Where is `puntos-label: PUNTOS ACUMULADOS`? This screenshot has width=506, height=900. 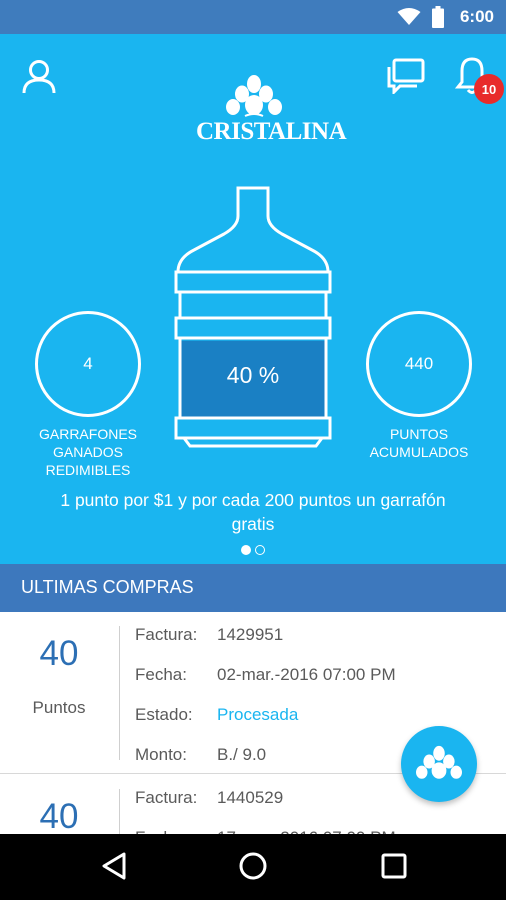 puntos-label: PUNTOS ACUMULADOS is located at coordinates (419, 443).